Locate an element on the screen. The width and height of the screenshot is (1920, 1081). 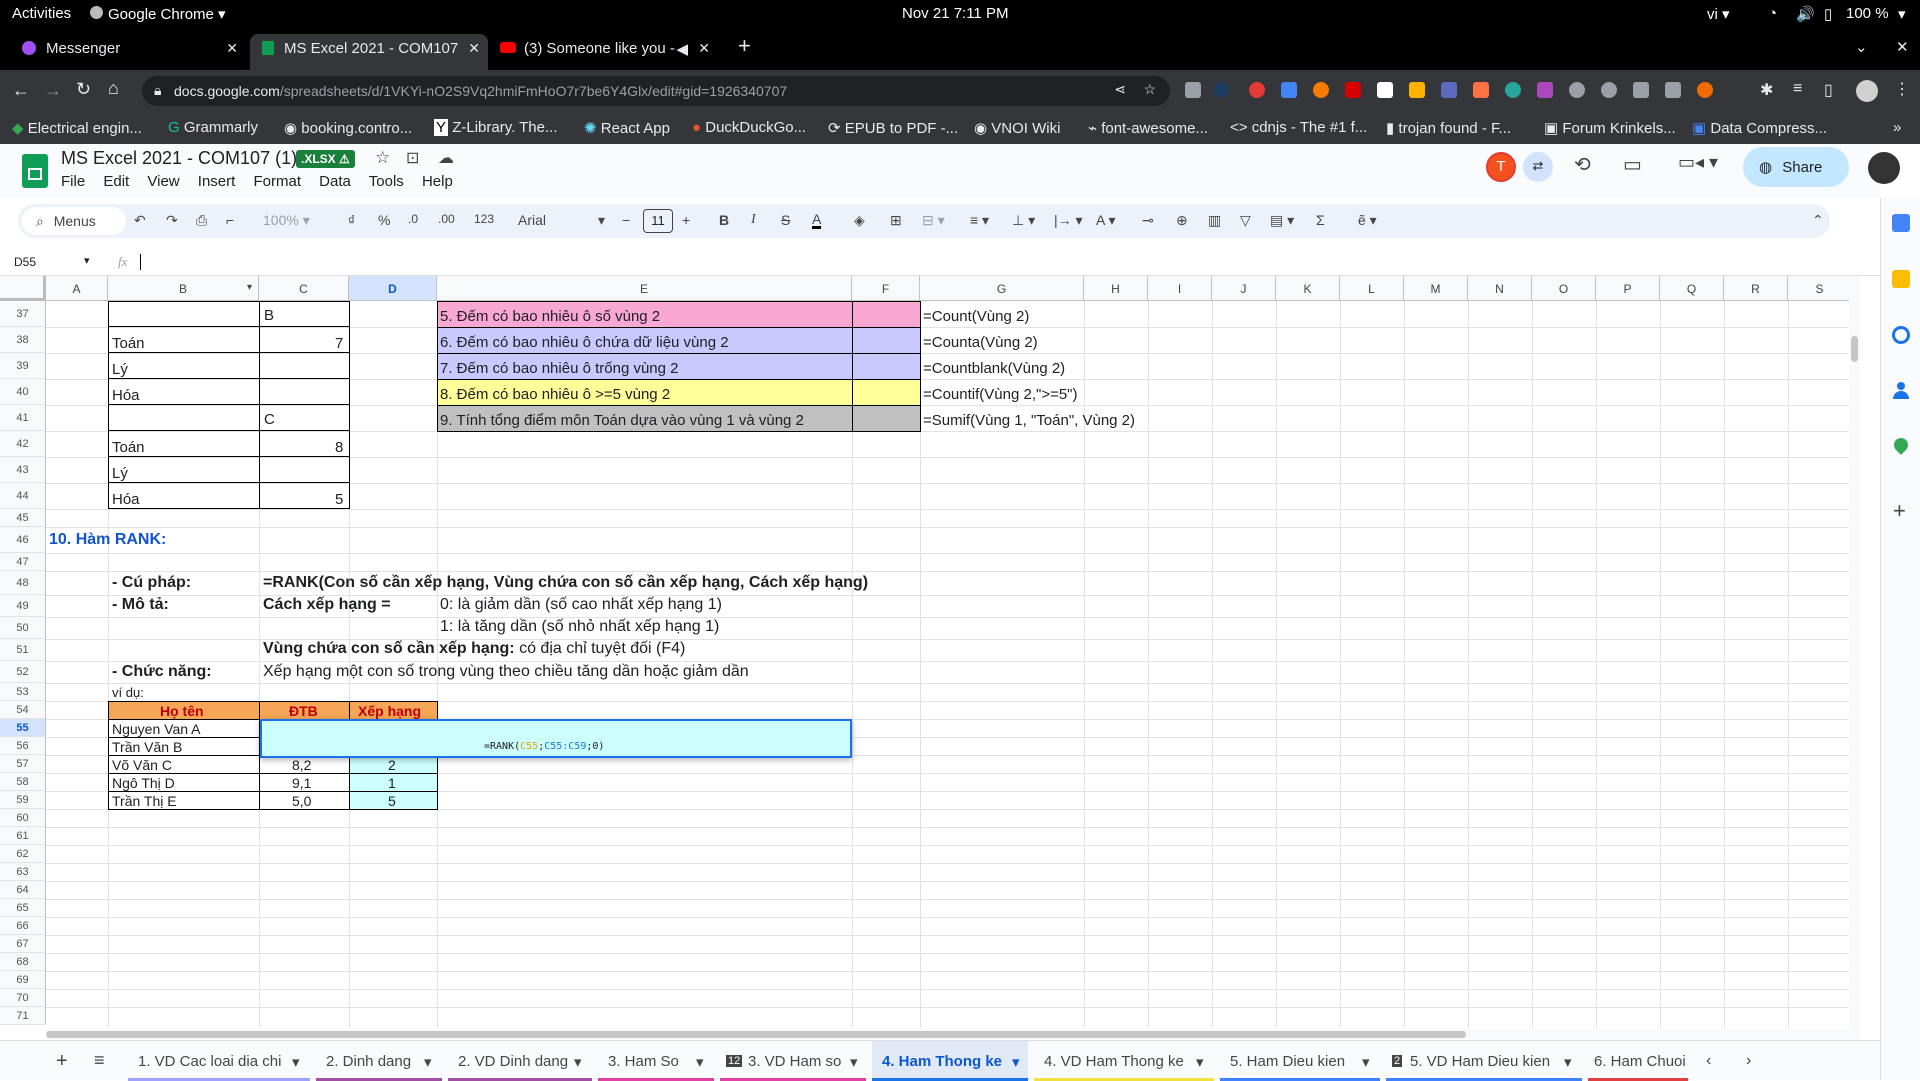
version-history-icon: ⟲ is located at coordinates (1582, 164).